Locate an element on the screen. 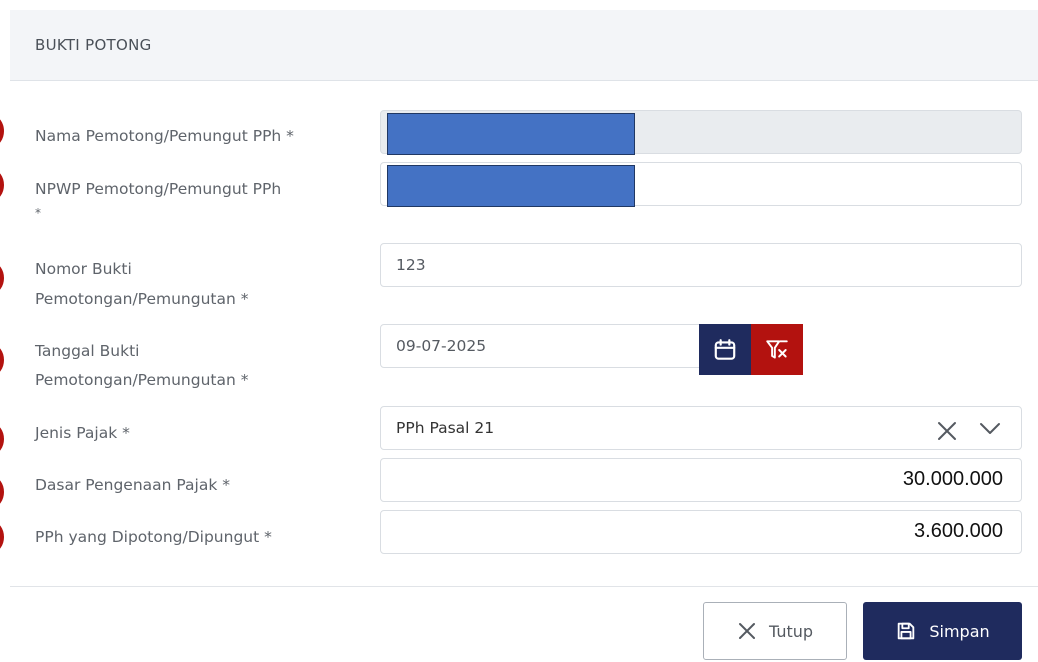 The width and height of the screenshot is (1038, 662). tanggal-bukti-label-line1: Tanggal Bukti is located at coordinates (87, 351).